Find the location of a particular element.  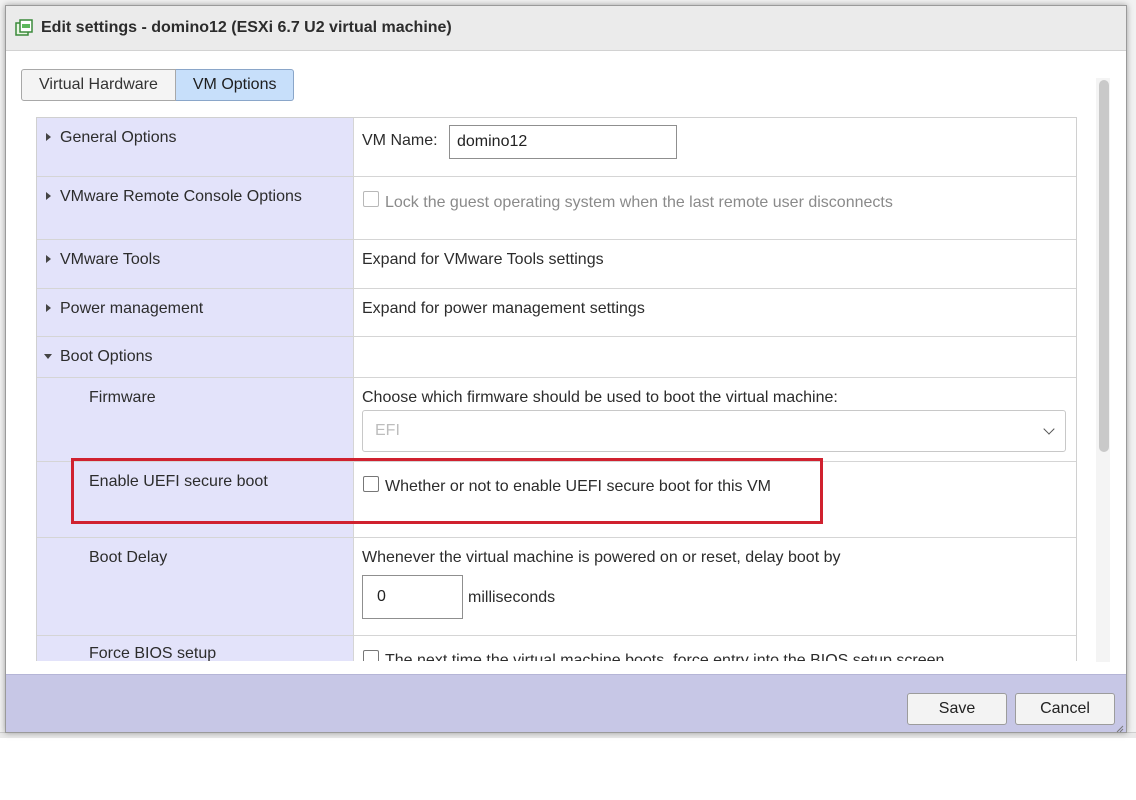

boot-delay-input is located at coordinates (412, 597).